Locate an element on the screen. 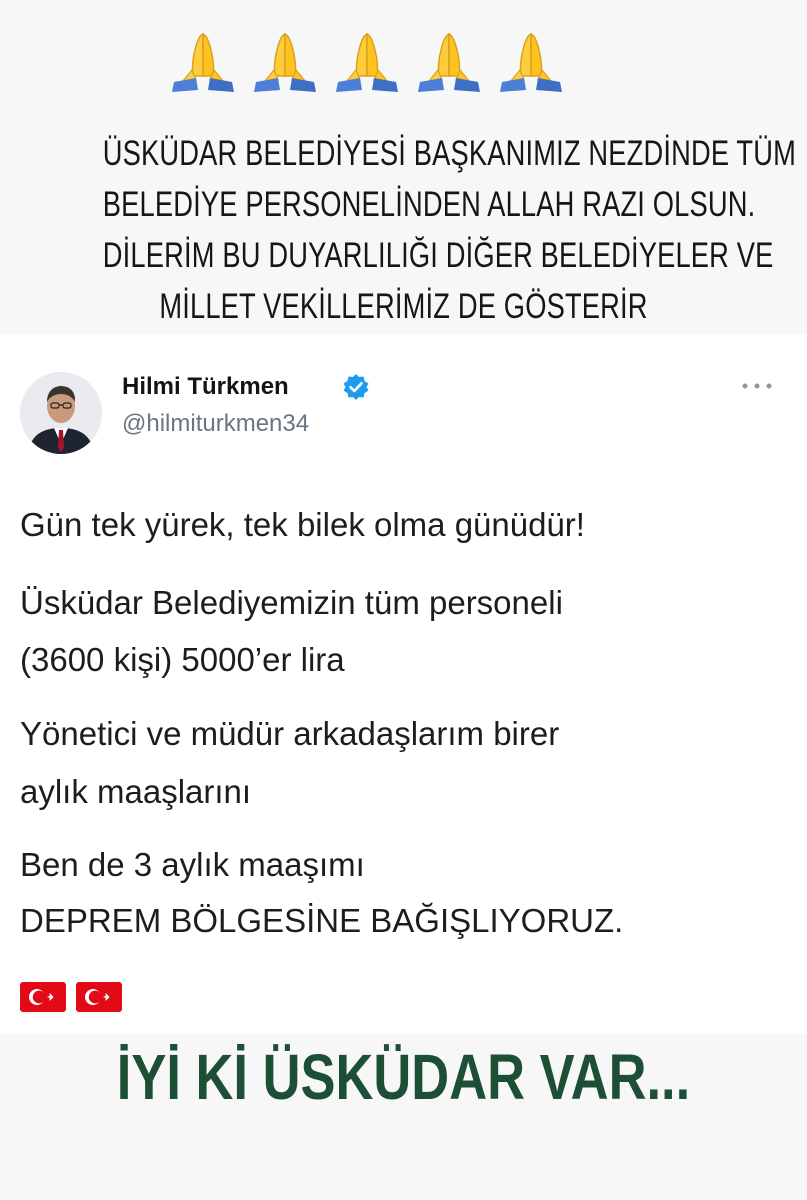 This screenshot has width=807, height=1200. tweet-author-name: Hilmi Türkmen is located at coordinates (205, 387).